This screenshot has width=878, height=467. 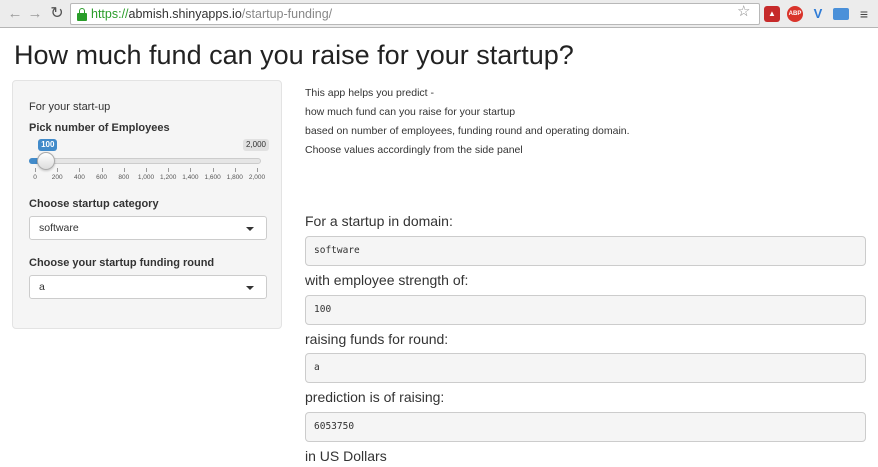 What do you see at coordinates (255, 145) in the screenshot?
I see `slider-max-label: 2,000` at bounding box center [255, 145].